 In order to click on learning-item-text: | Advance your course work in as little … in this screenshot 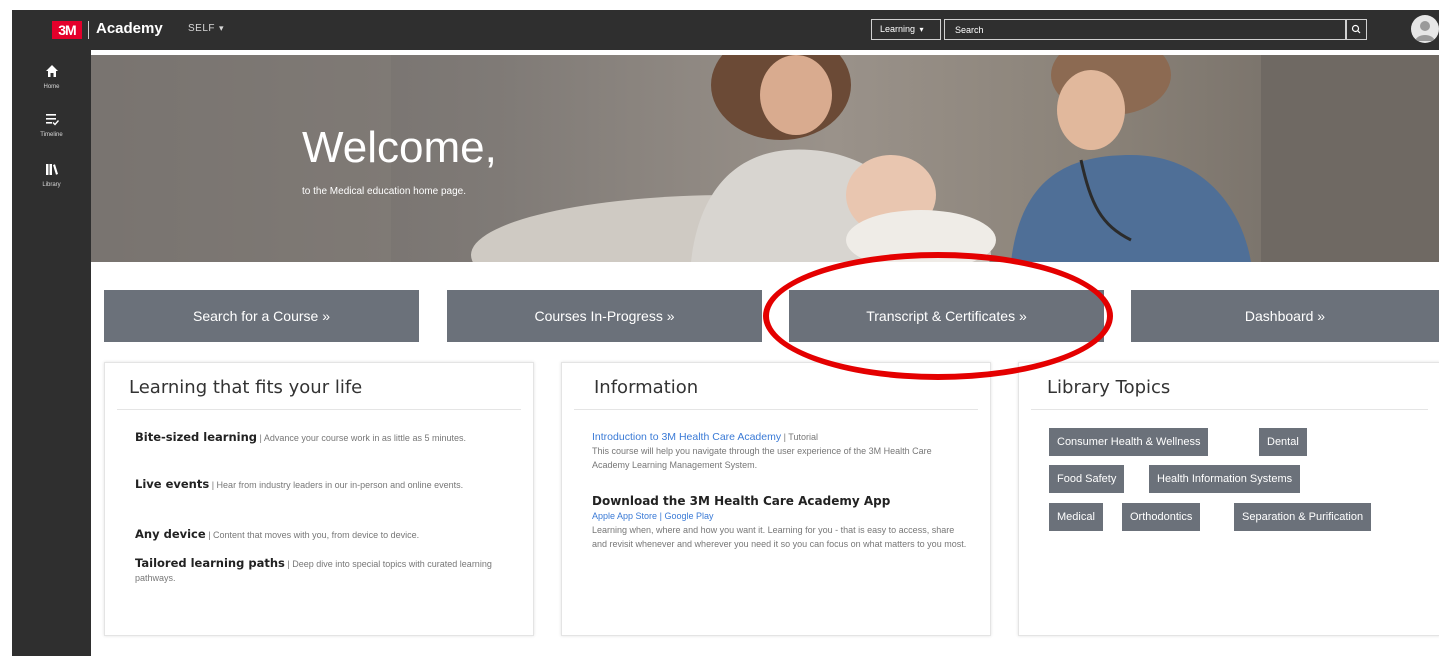, I will do `click(362, 438)`.